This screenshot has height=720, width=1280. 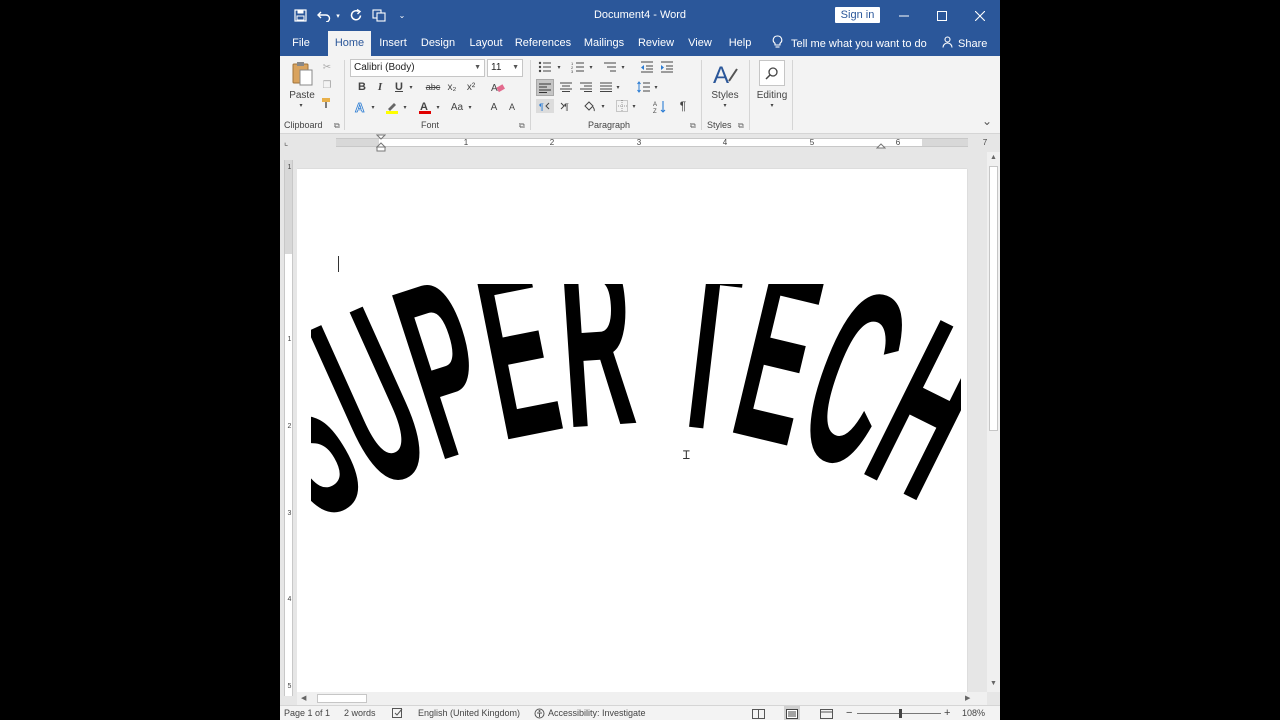 I want to click on decrease-indent-icon, so click(x=647, y=67).